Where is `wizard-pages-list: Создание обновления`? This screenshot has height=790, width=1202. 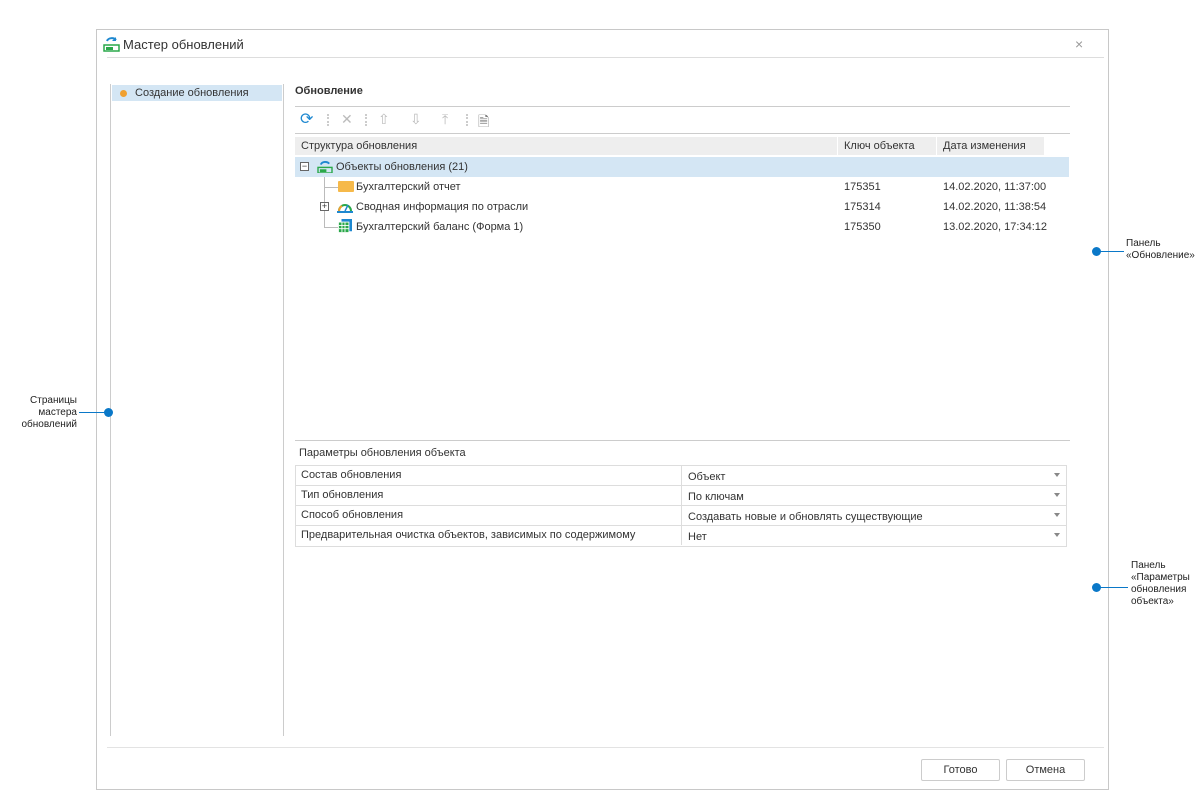 wizard-pages-list: Создание обновления is located at coordinates (197, 410).